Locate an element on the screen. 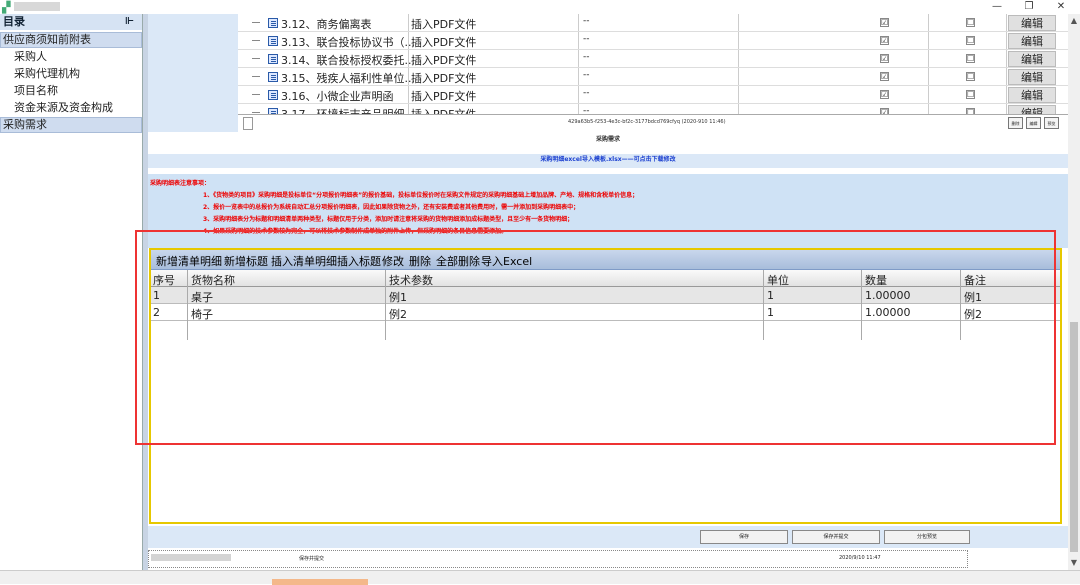 The height and width of the screenshot is (585, 1080). scroll-down-icon: ▼ is located at coordinates (1074, 562).